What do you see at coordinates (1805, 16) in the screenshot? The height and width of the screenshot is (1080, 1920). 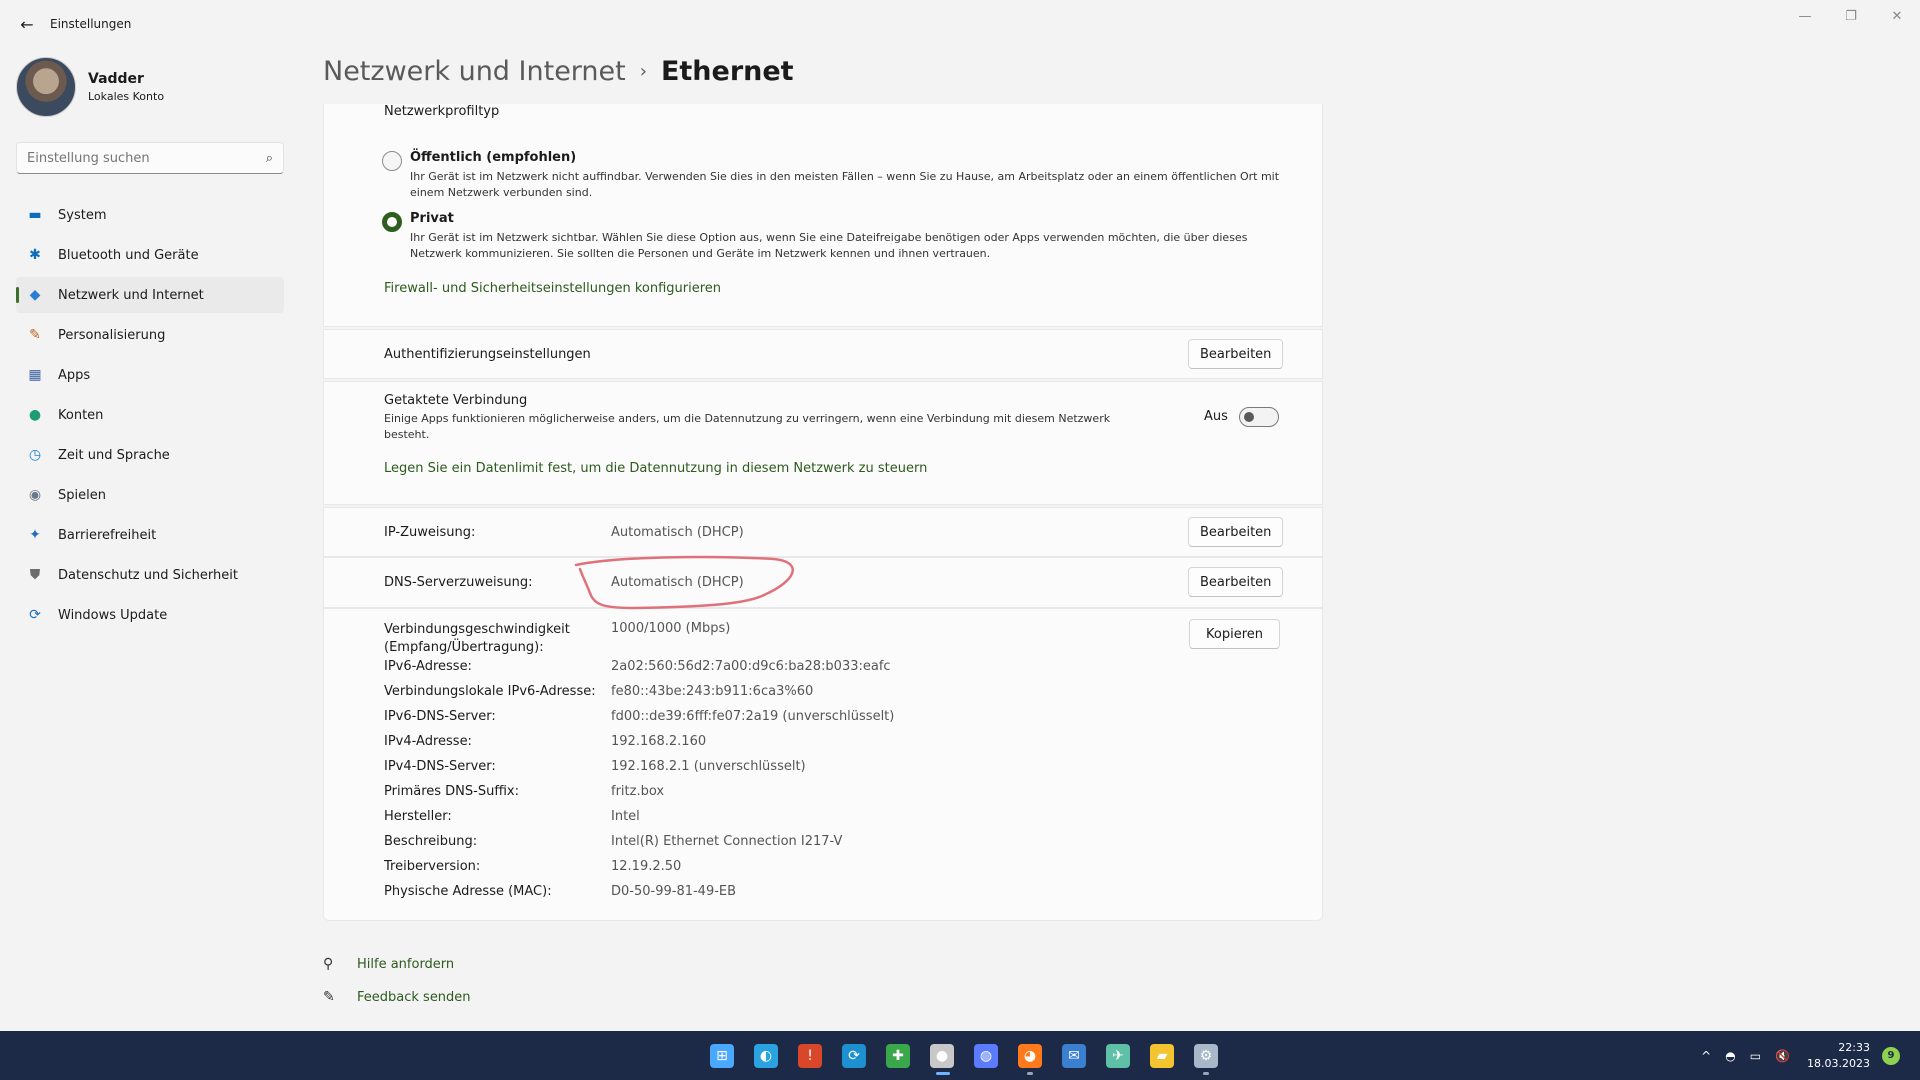 I see `minimize-button: —` at bounding box center [1805, 16].